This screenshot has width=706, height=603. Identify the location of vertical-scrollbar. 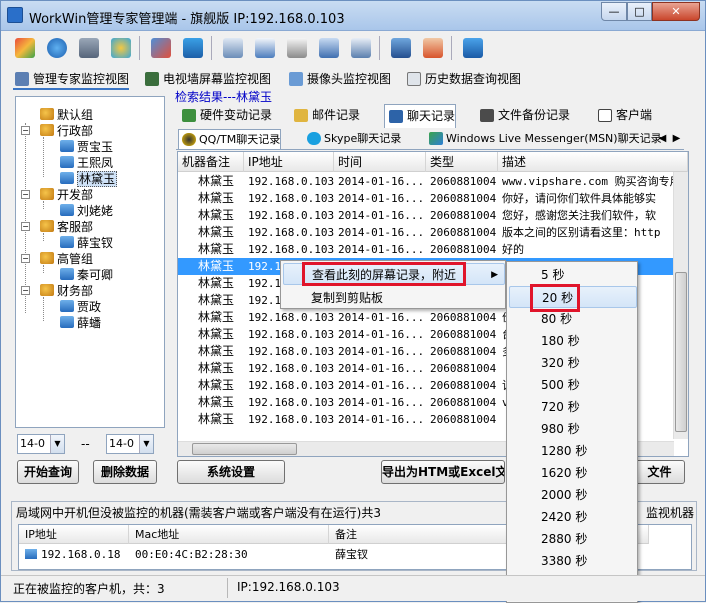
(680, 305).